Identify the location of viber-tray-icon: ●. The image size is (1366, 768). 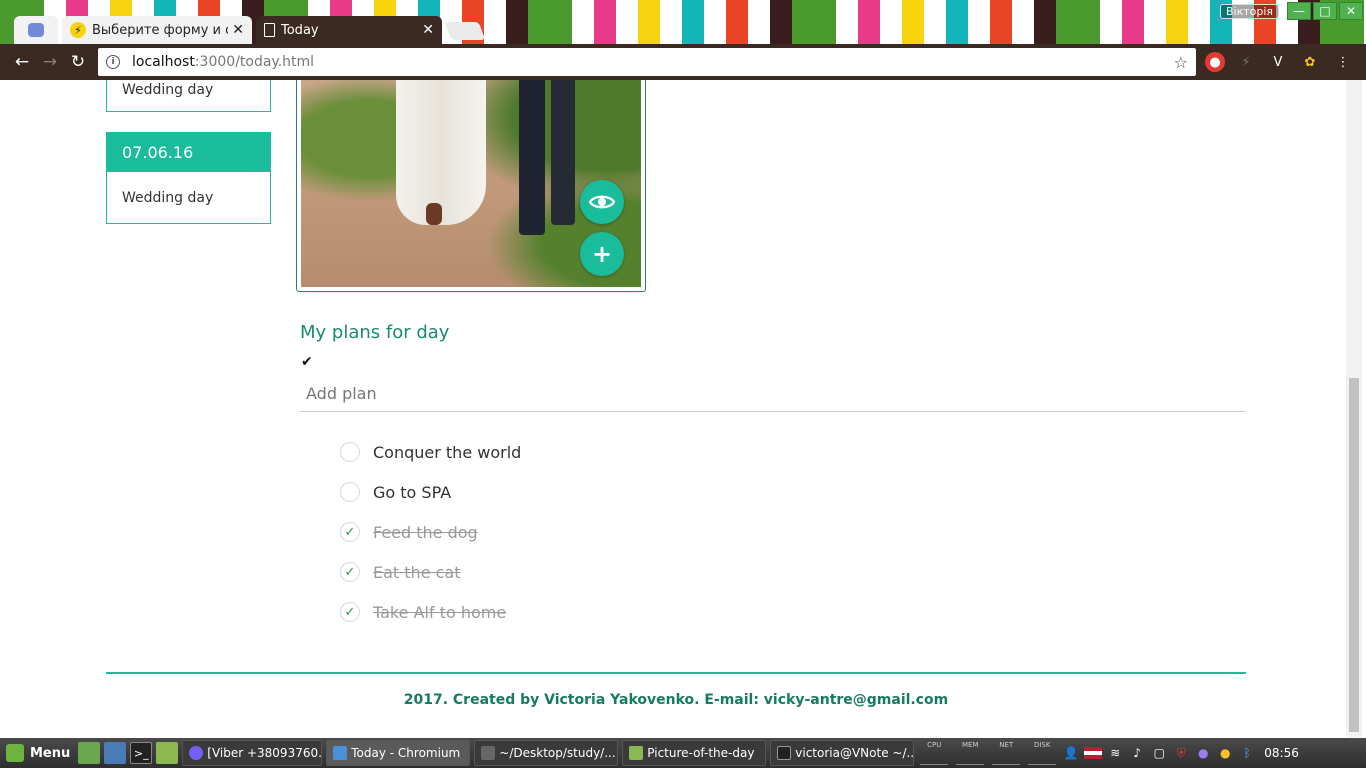
(1203, 753).